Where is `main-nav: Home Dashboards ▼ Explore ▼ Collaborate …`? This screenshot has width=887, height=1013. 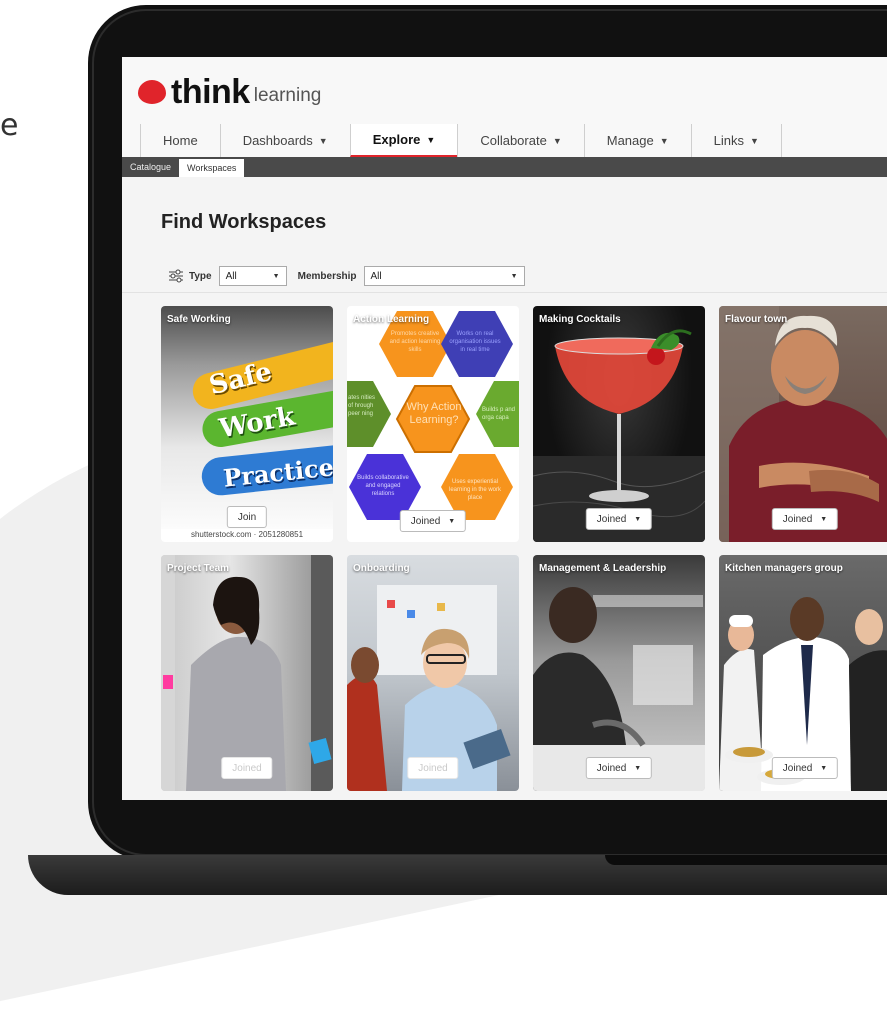 main-nav: Home Dashboards ▼ Explore ▼ Collaborate … is located at coordinates (461, 140).